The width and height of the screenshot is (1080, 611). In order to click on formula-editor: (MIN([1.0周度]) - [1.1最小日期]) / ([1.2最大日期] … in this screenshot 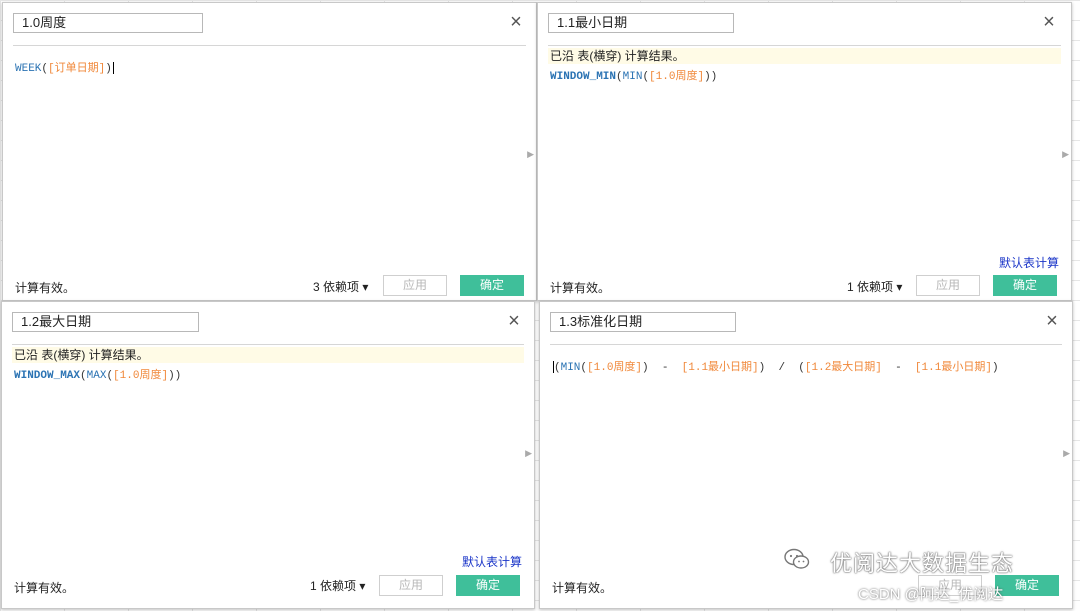, I will do `click(775, 366)`.